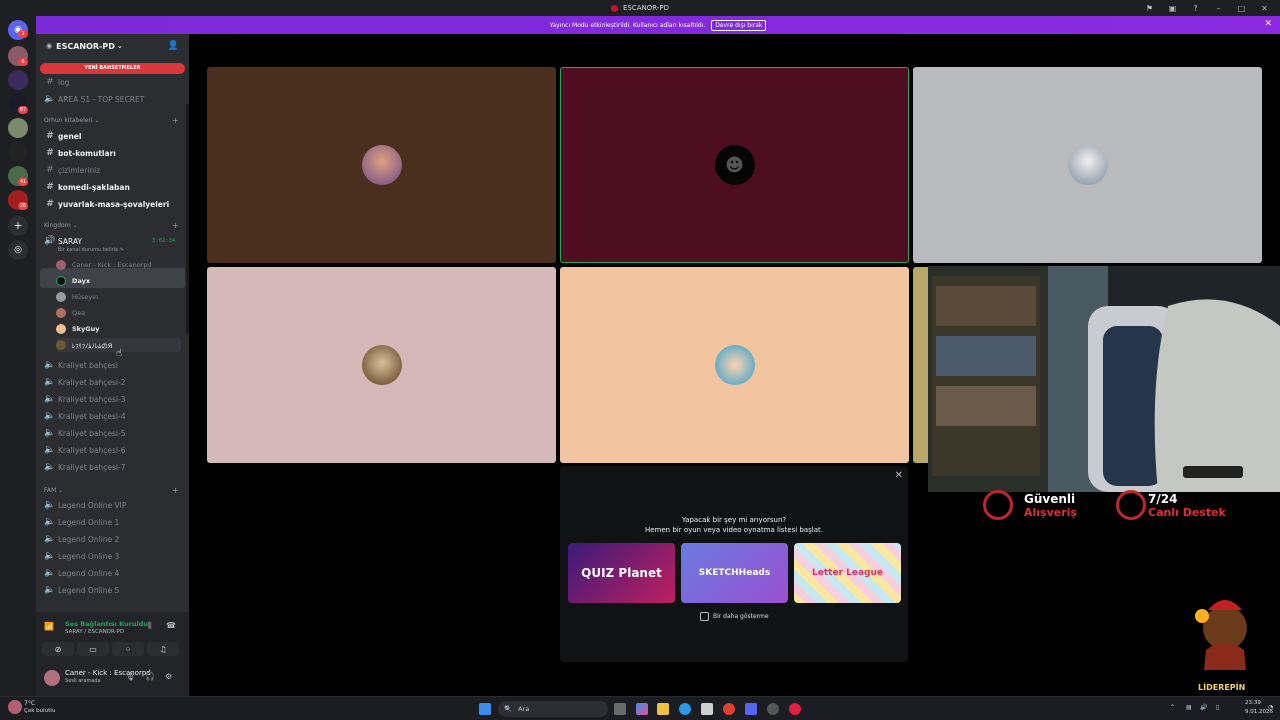  Describe the element at coordinates (114, 467) in the screenshot. I see `voice-channel: 🔈 Kraliyet bahçesi-7` at that location.